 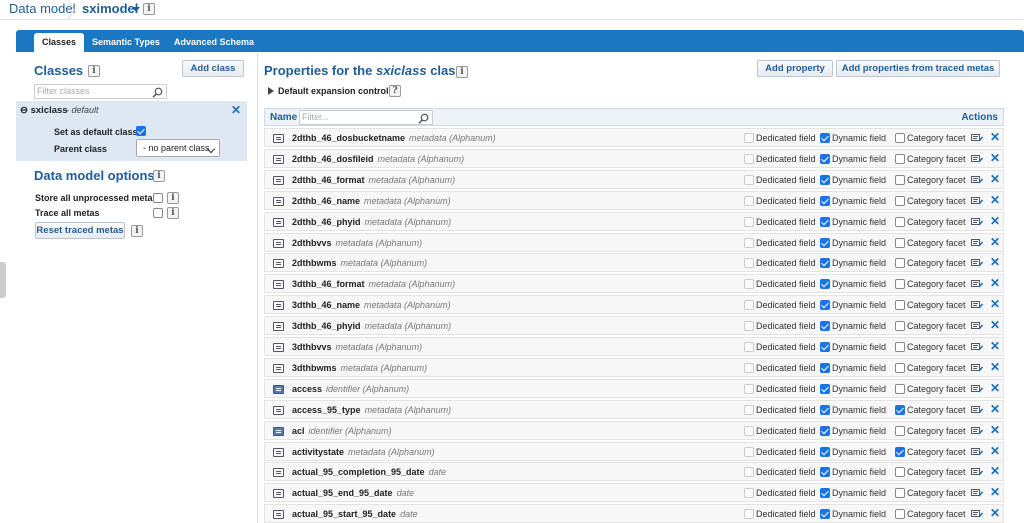 What do you see at coordinates (59, 42) in the screenshot?
I see `tab-classes: Classes` at bounding box center [59, 42].